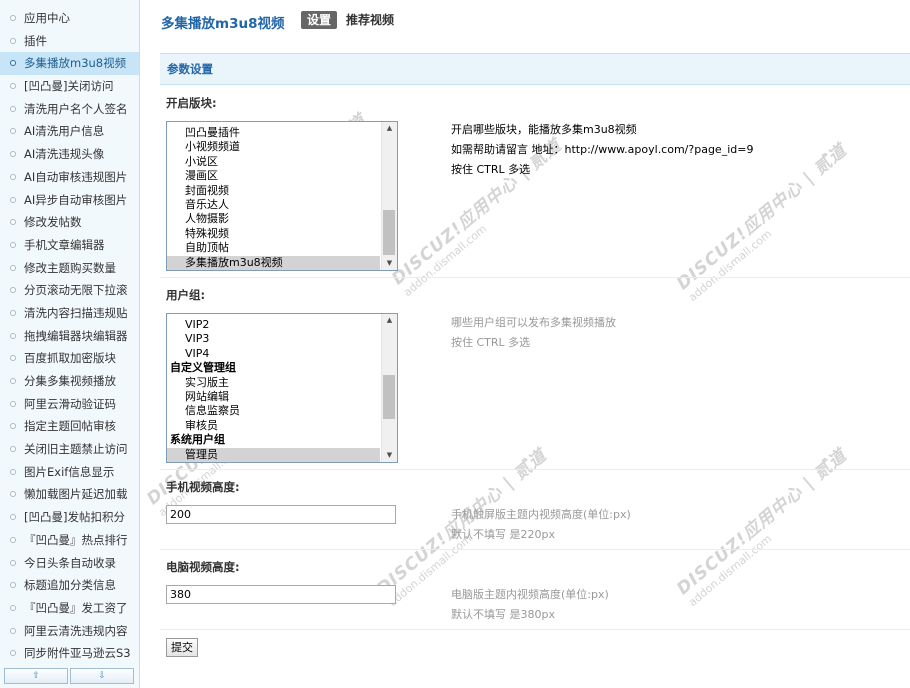 The height and width of the screenshot is (688, 910). What do you see at coordinates (69, 653) in the screenshot?
I see `sidebar-item: 同步附件亚马逊云S3` at bounding box center [69, 653].